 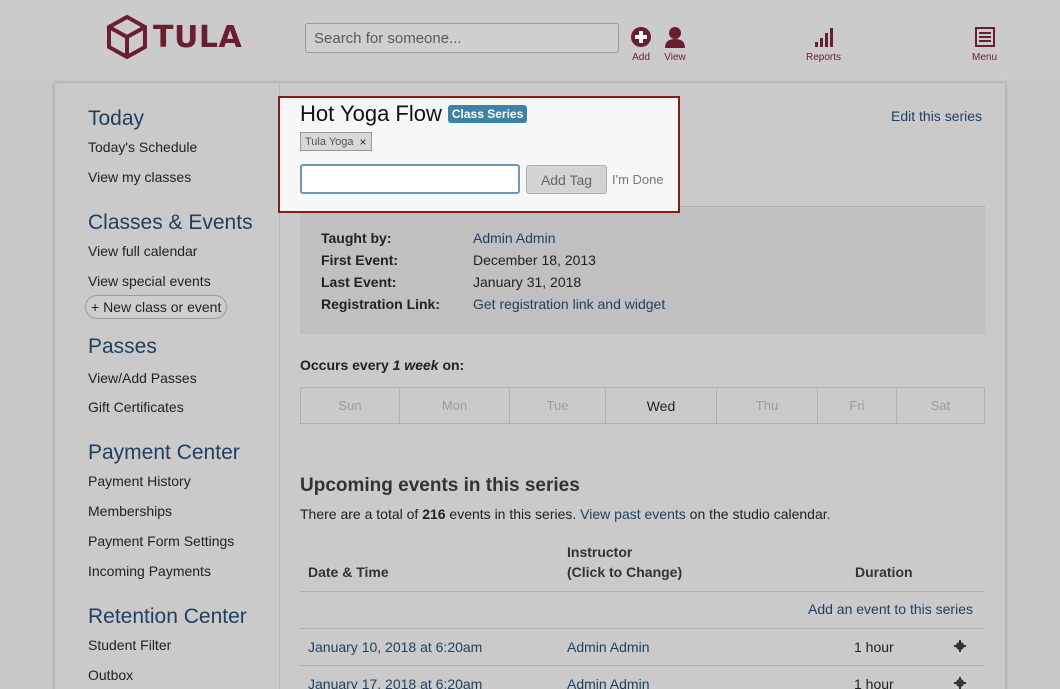 I want to click on reports-button: Reports, so click(x=823, y=44).